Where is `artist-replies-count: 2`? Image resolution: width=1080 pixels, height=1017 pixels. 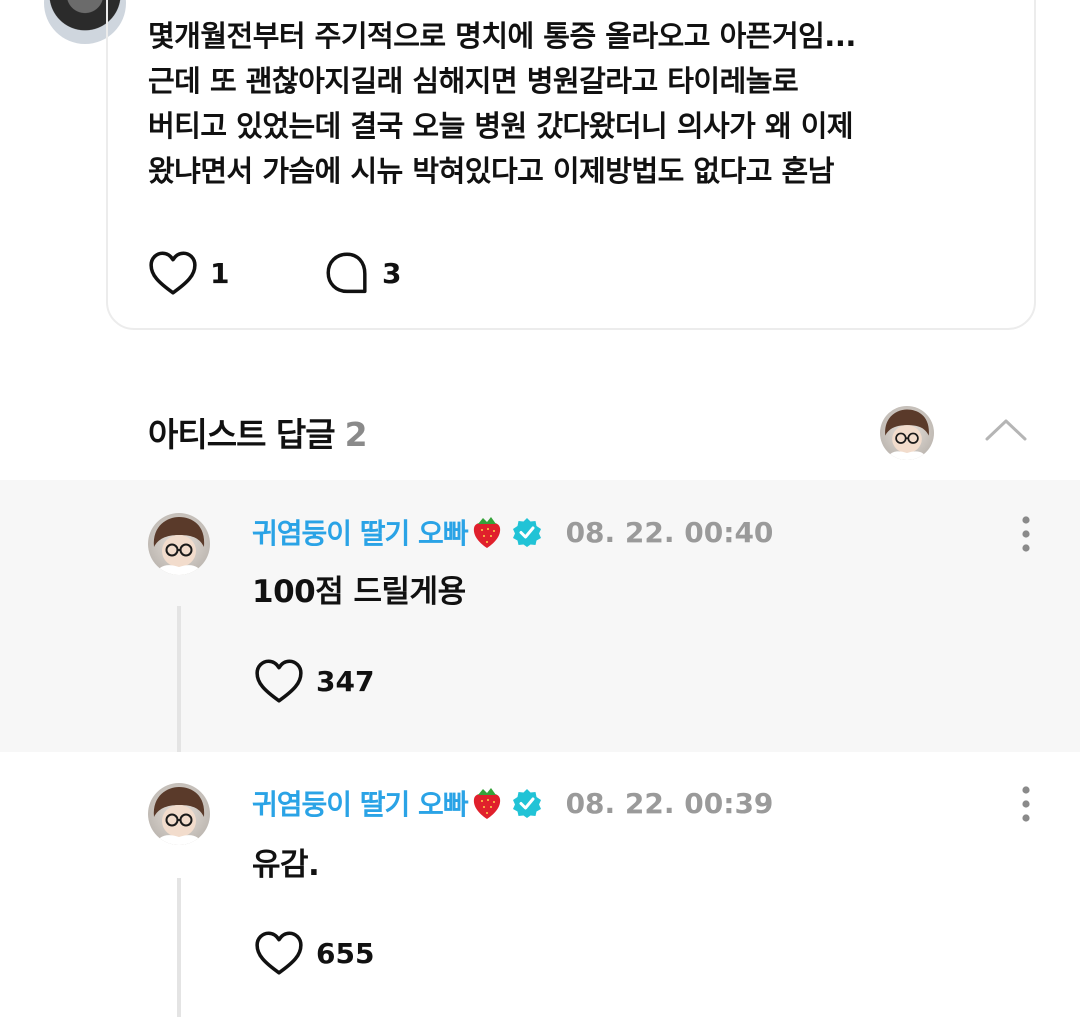
artist-replies-count: 2 is located at coordinates (356, 434).